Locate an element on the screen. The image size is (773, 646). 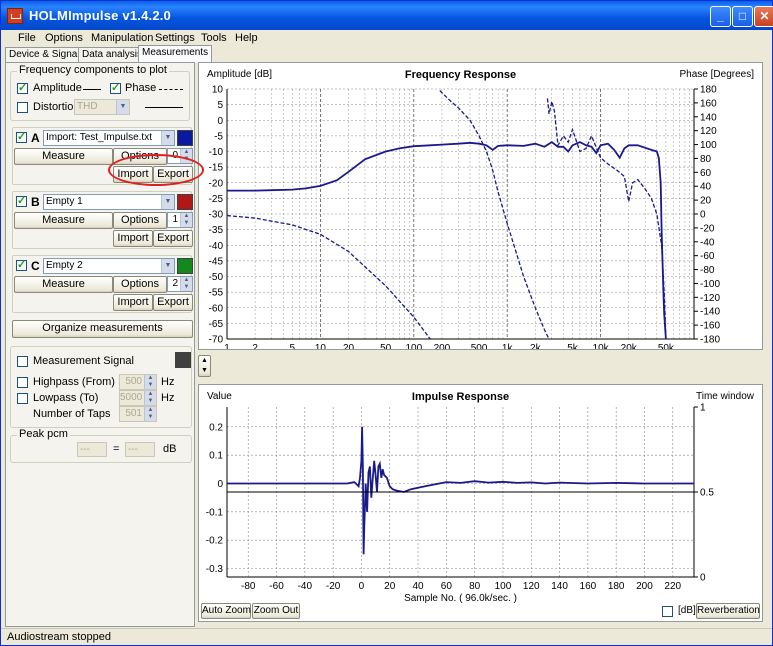
phase-checkbox is located at coordinates (115, 87).